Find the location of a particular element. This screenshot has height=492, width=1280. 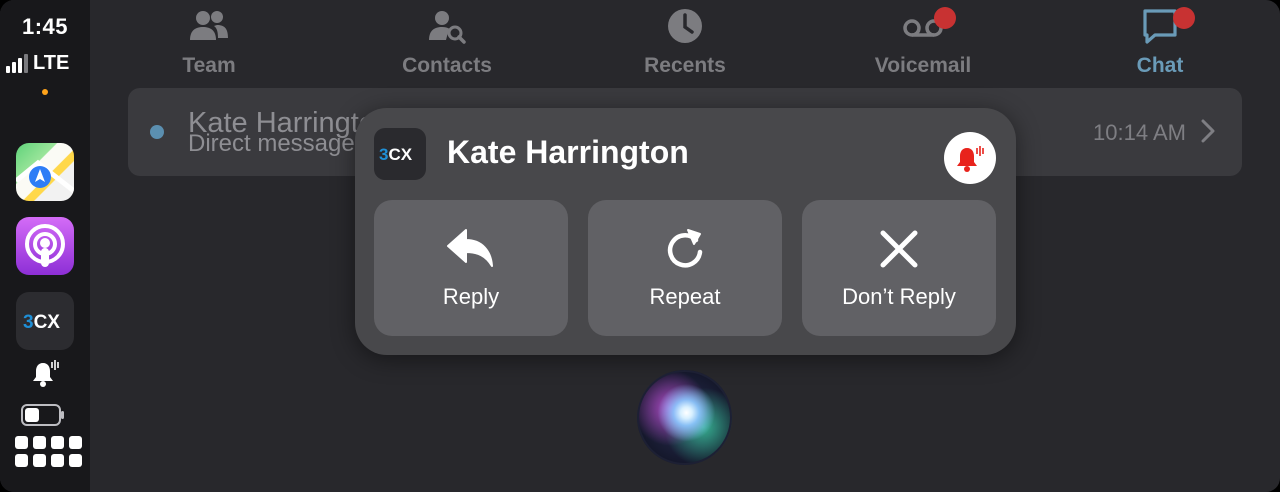

tab-voicemail: Voicemail is located at coordinates (923, 43).